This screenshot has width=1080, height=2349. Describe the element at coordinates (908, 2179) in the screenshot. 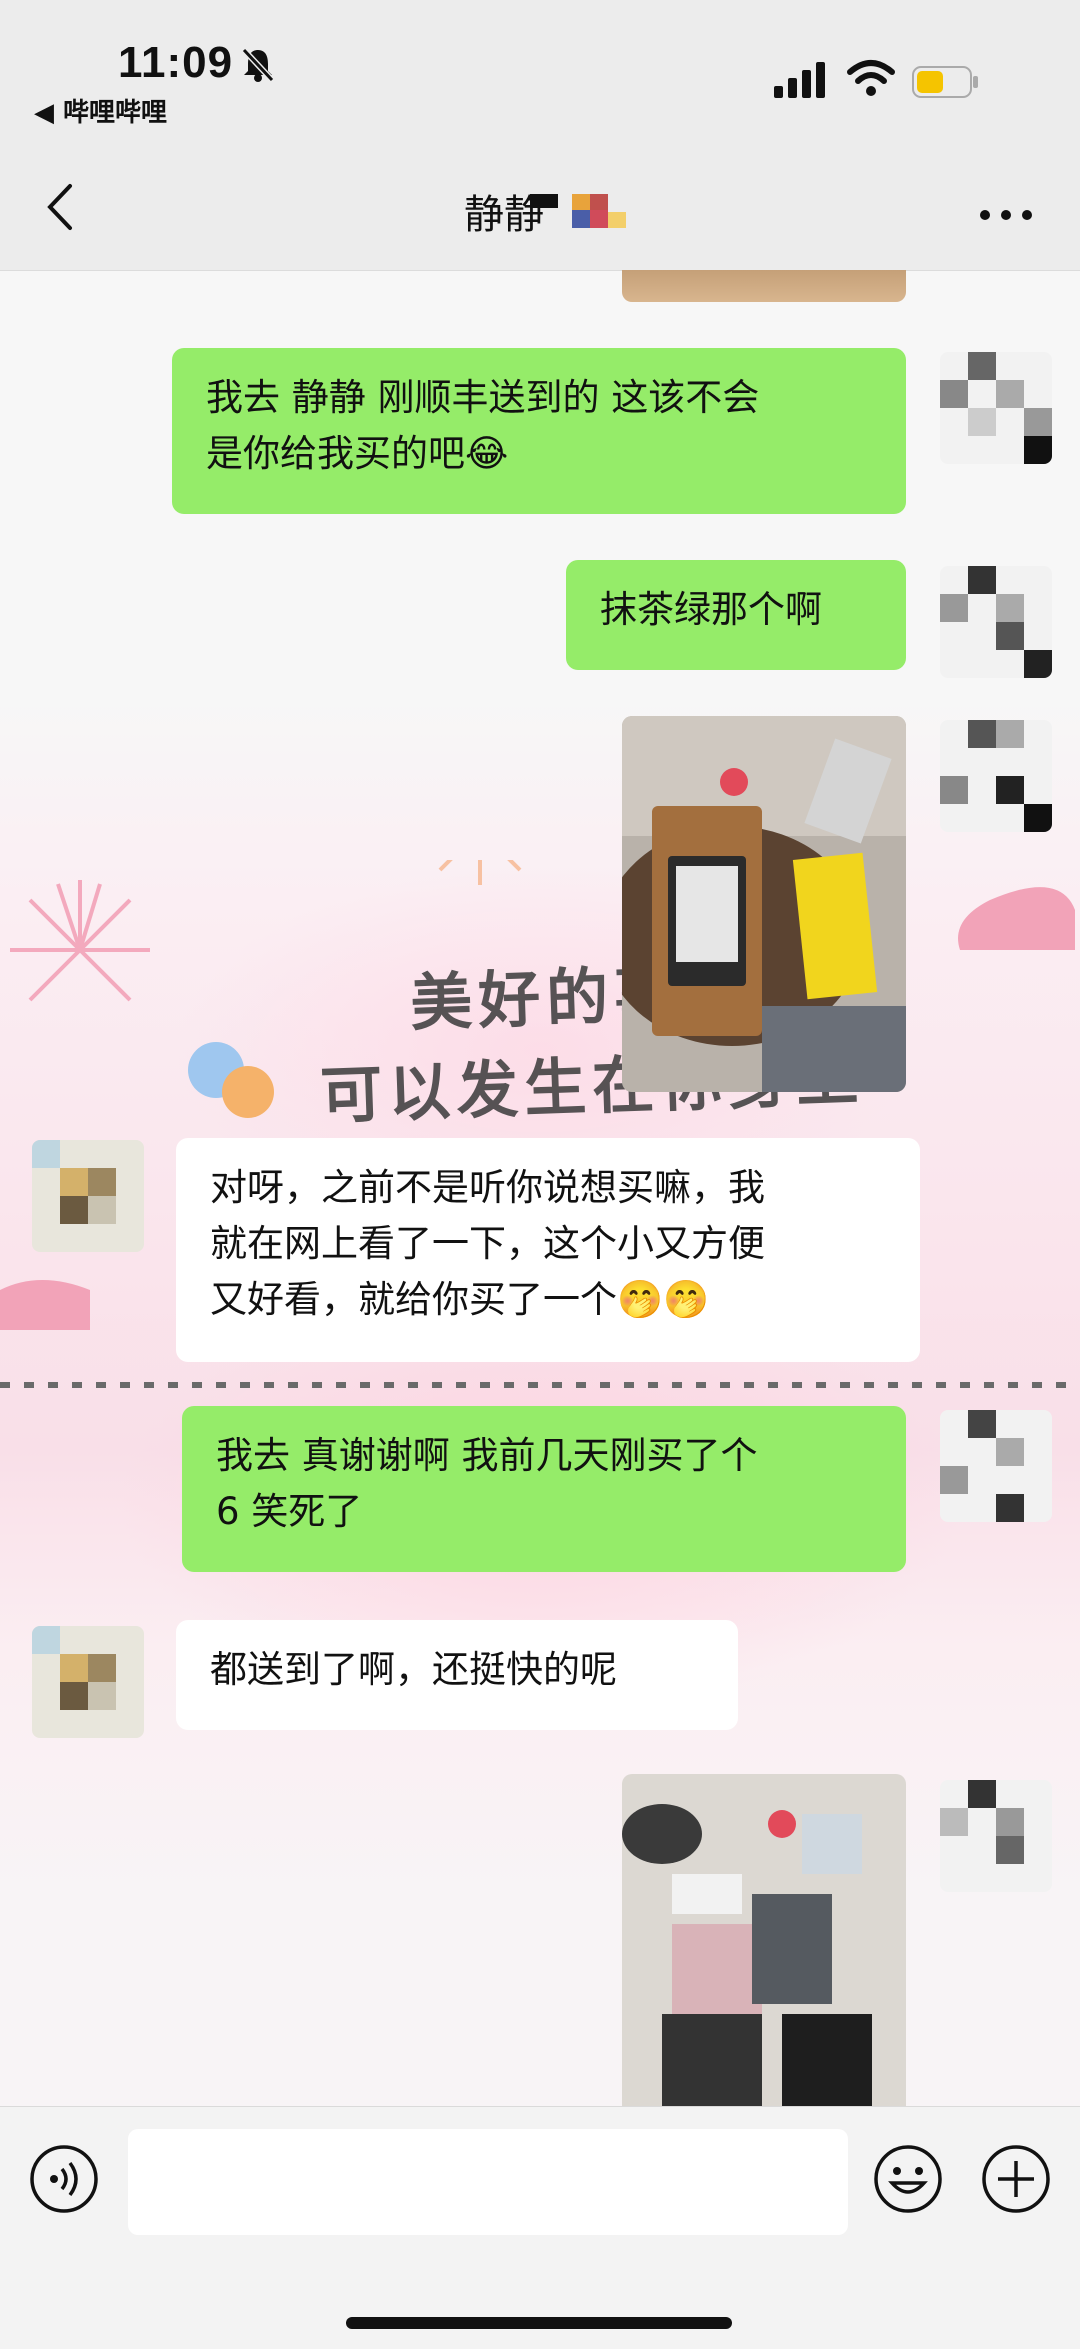

I see `emoji-icon` at that location.